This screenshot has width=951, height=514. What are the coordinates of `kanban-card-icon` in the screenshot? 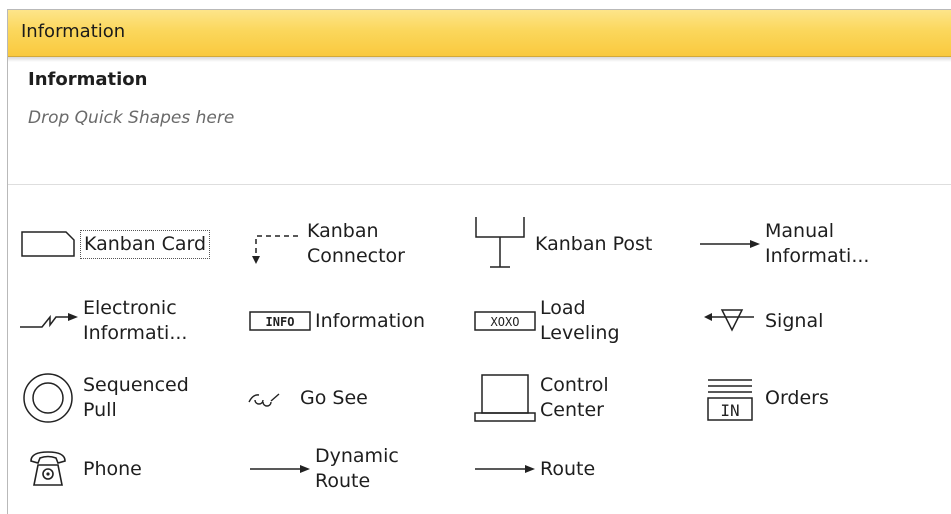 It's located at (48, 244).